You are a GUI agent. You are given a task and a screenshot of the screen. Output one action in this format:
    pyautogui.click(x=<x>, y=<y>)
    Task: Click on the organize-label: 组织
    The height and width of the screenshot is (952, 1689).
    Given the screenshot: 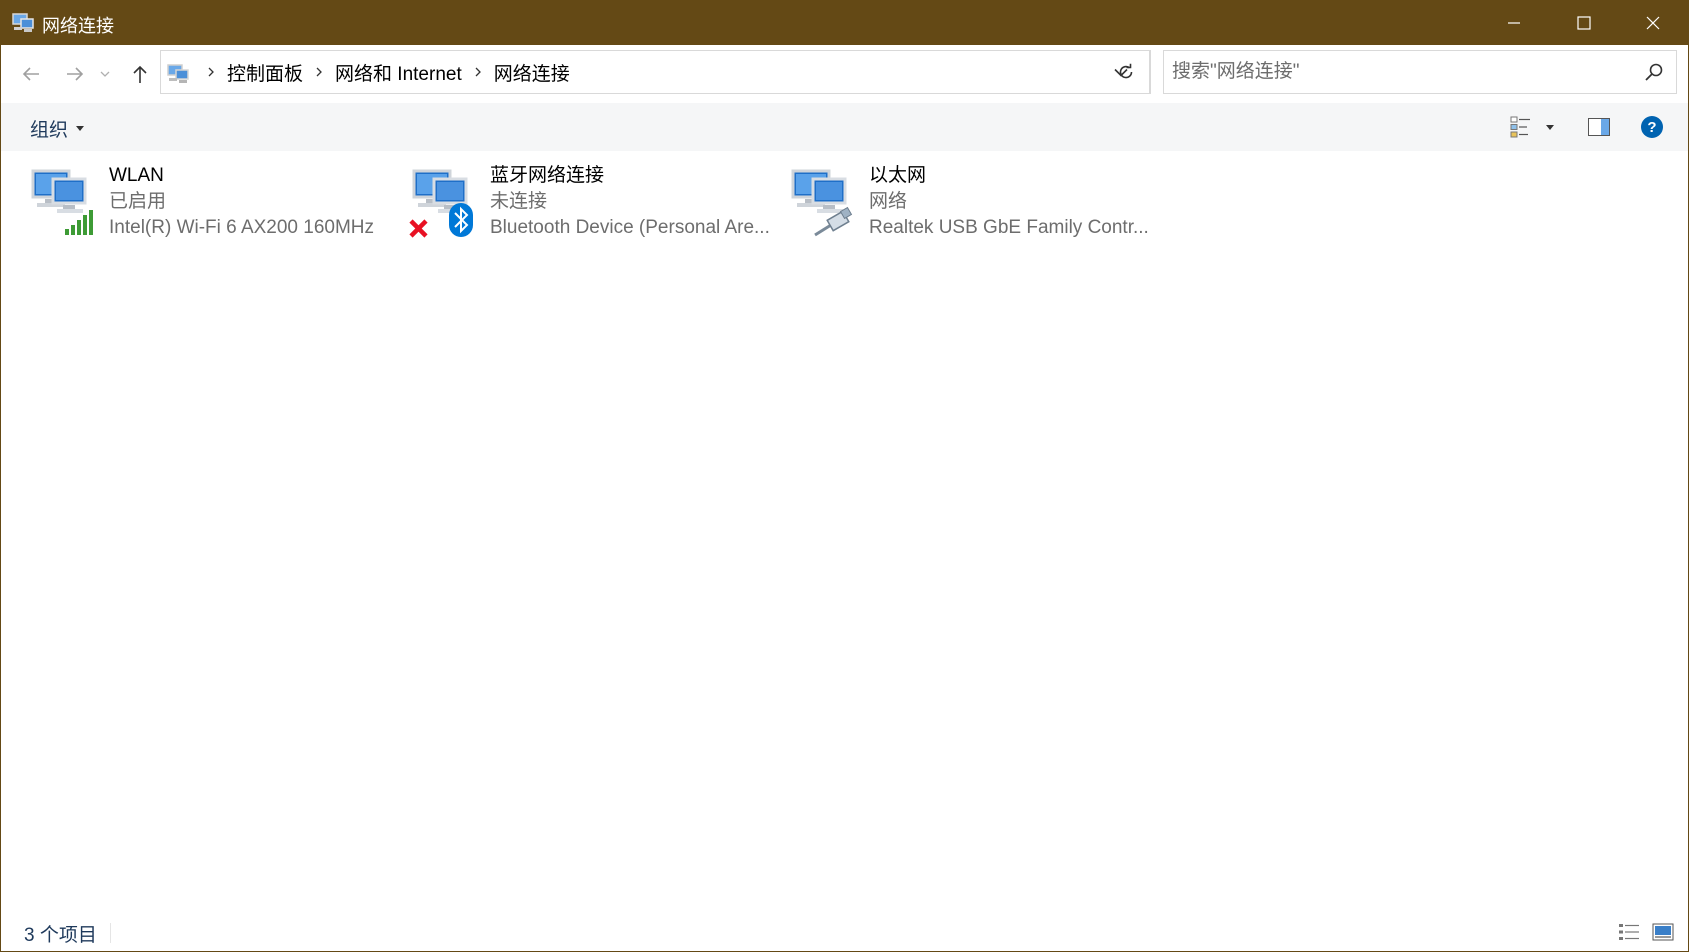 What is the action you would take?
    pyautogui.click(x=49, y=130)
    